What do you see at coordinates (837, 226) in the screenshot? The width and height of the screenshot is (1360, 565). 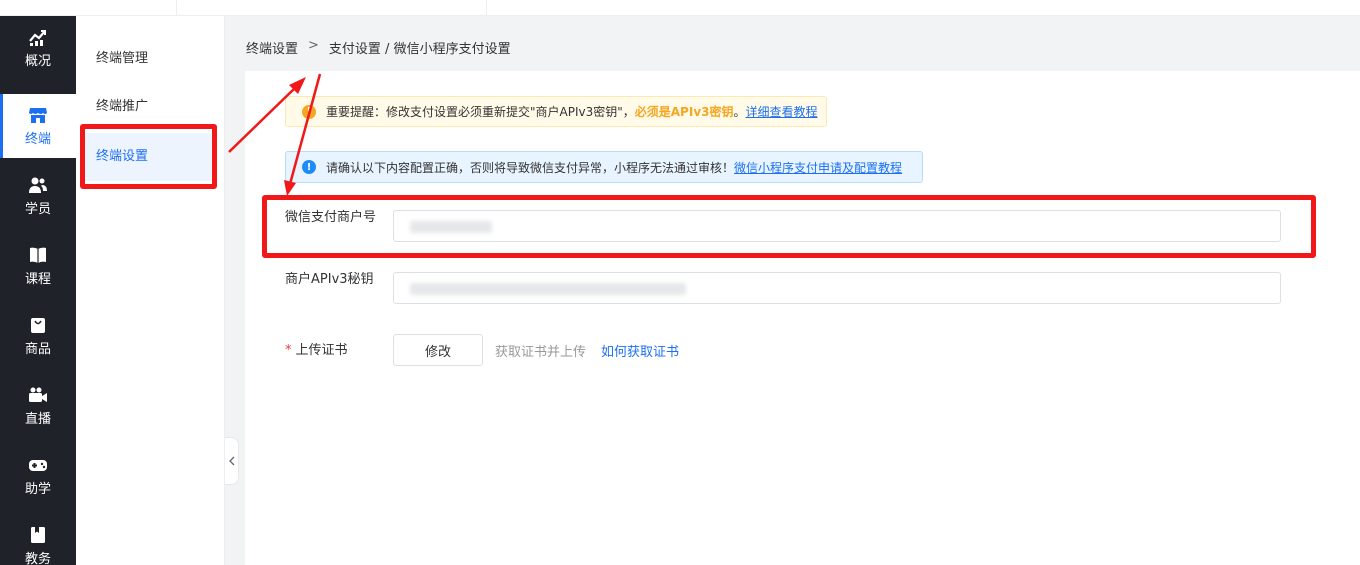 I see `merchant-id-input` at bounding box center [837, 226].